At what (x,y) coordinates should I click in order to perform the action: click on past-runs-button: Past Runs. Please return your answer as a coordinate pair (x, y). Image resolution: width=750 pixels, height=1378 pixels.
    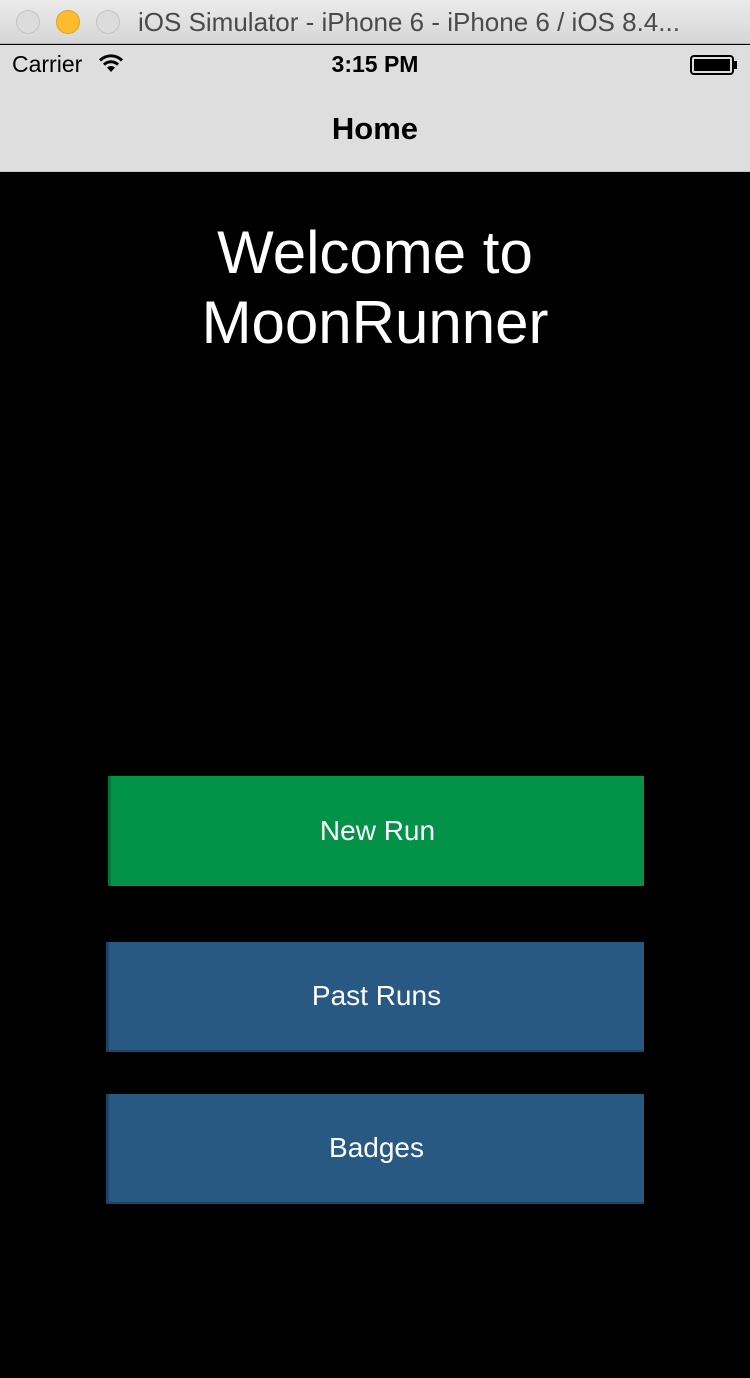
    Looking at the image, I should click on (375, 997).